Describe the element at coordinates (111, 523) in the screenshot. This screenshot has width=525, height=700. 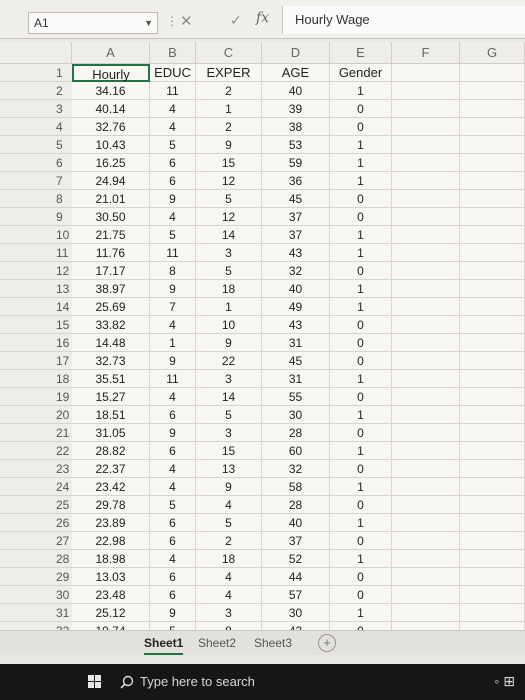
I see `table-cell: 23.89` at that location.